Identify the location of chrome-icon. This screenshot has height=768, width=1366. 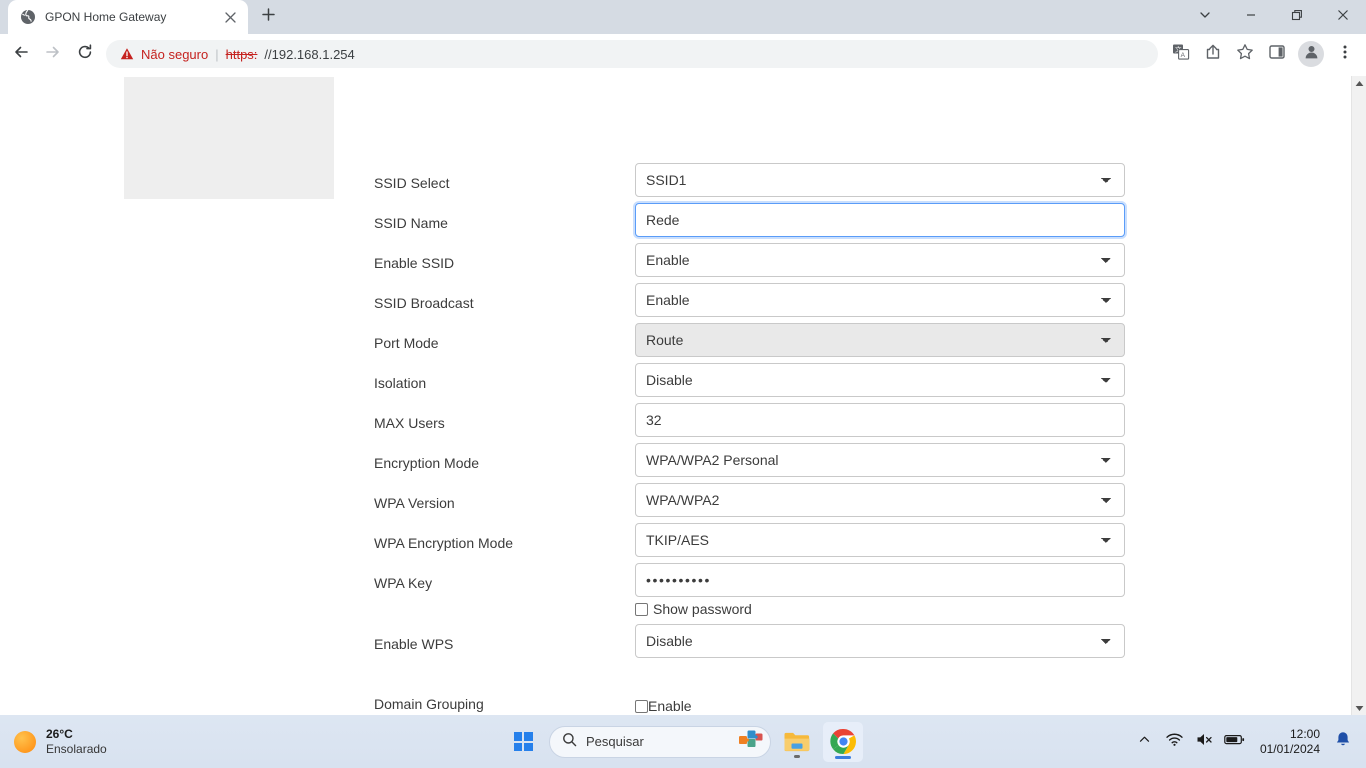
(842, 741).